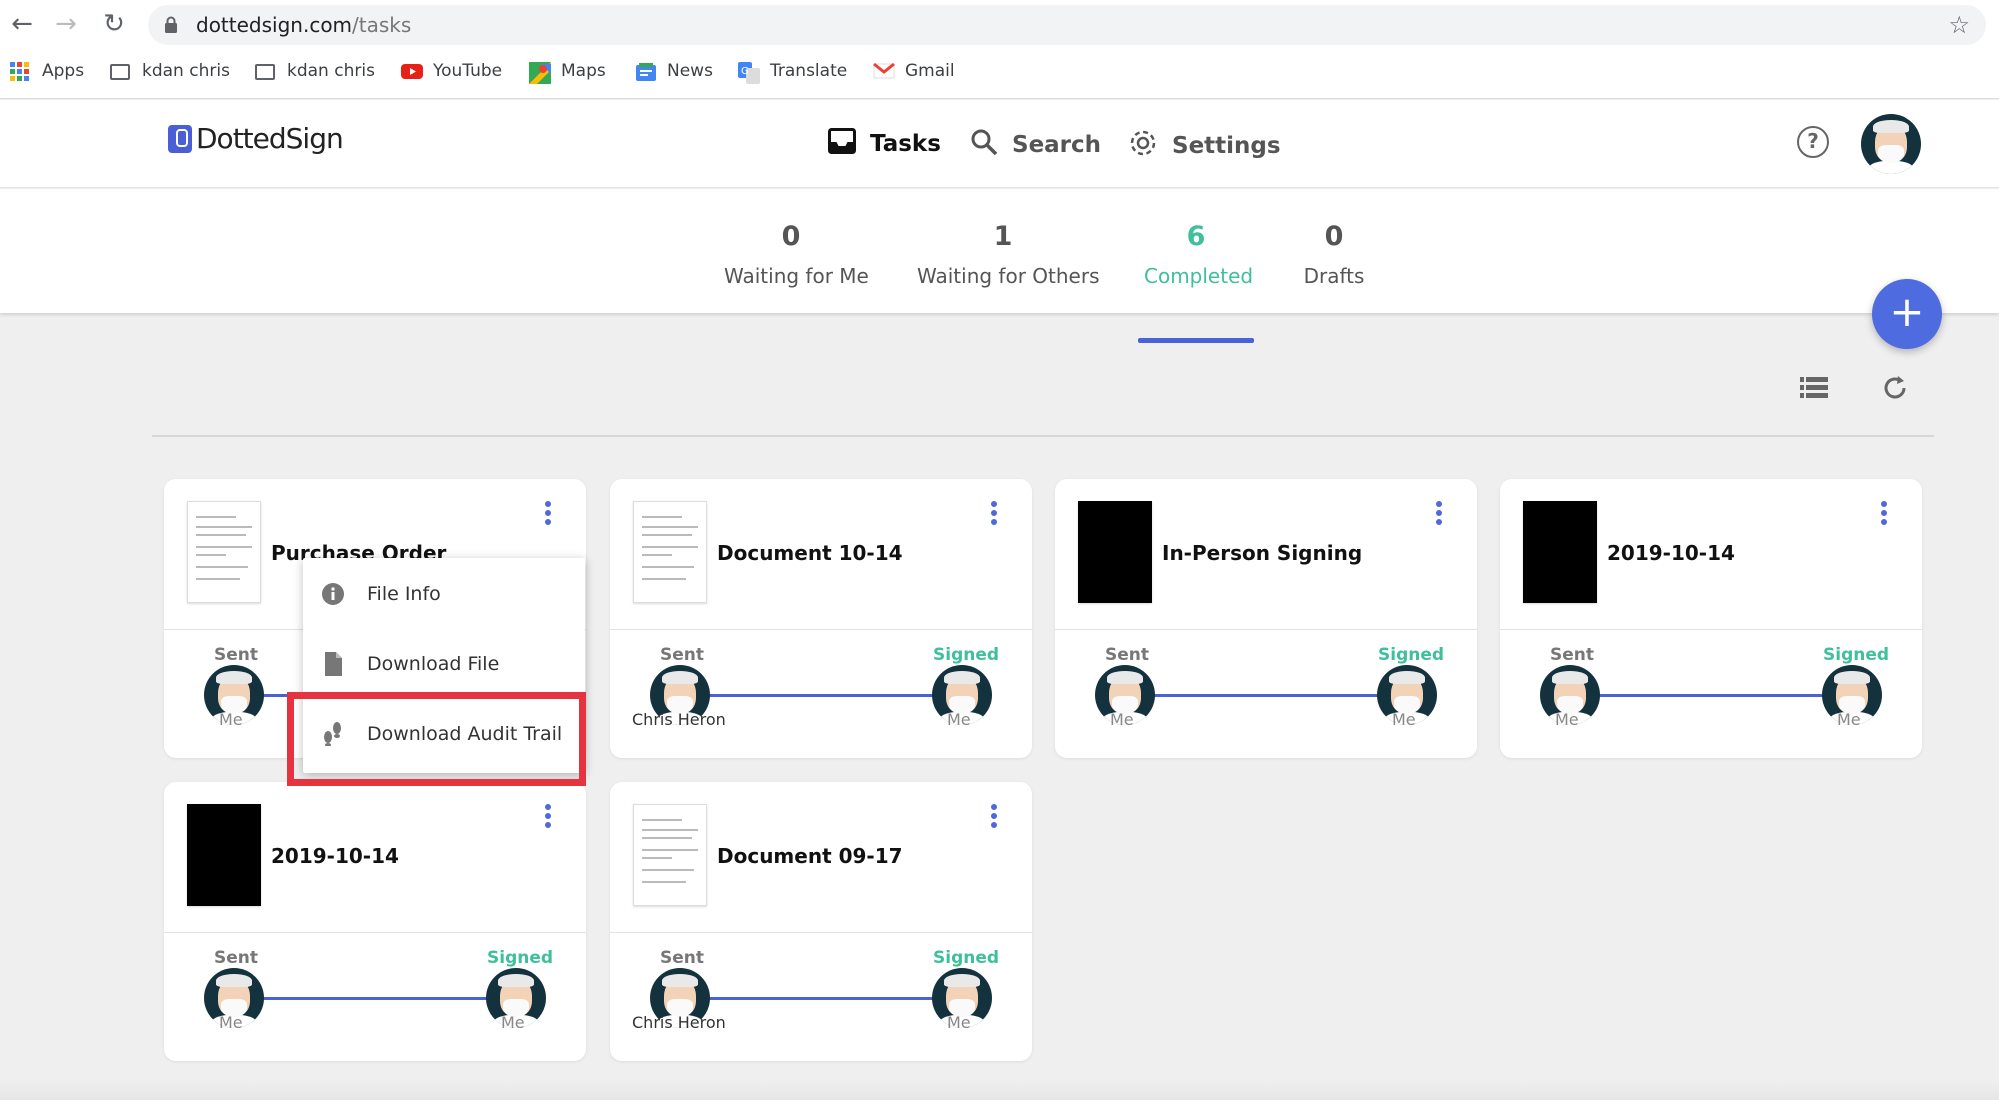  I want to click on bookmark-star-icon: ☆, so click(1959, 25).